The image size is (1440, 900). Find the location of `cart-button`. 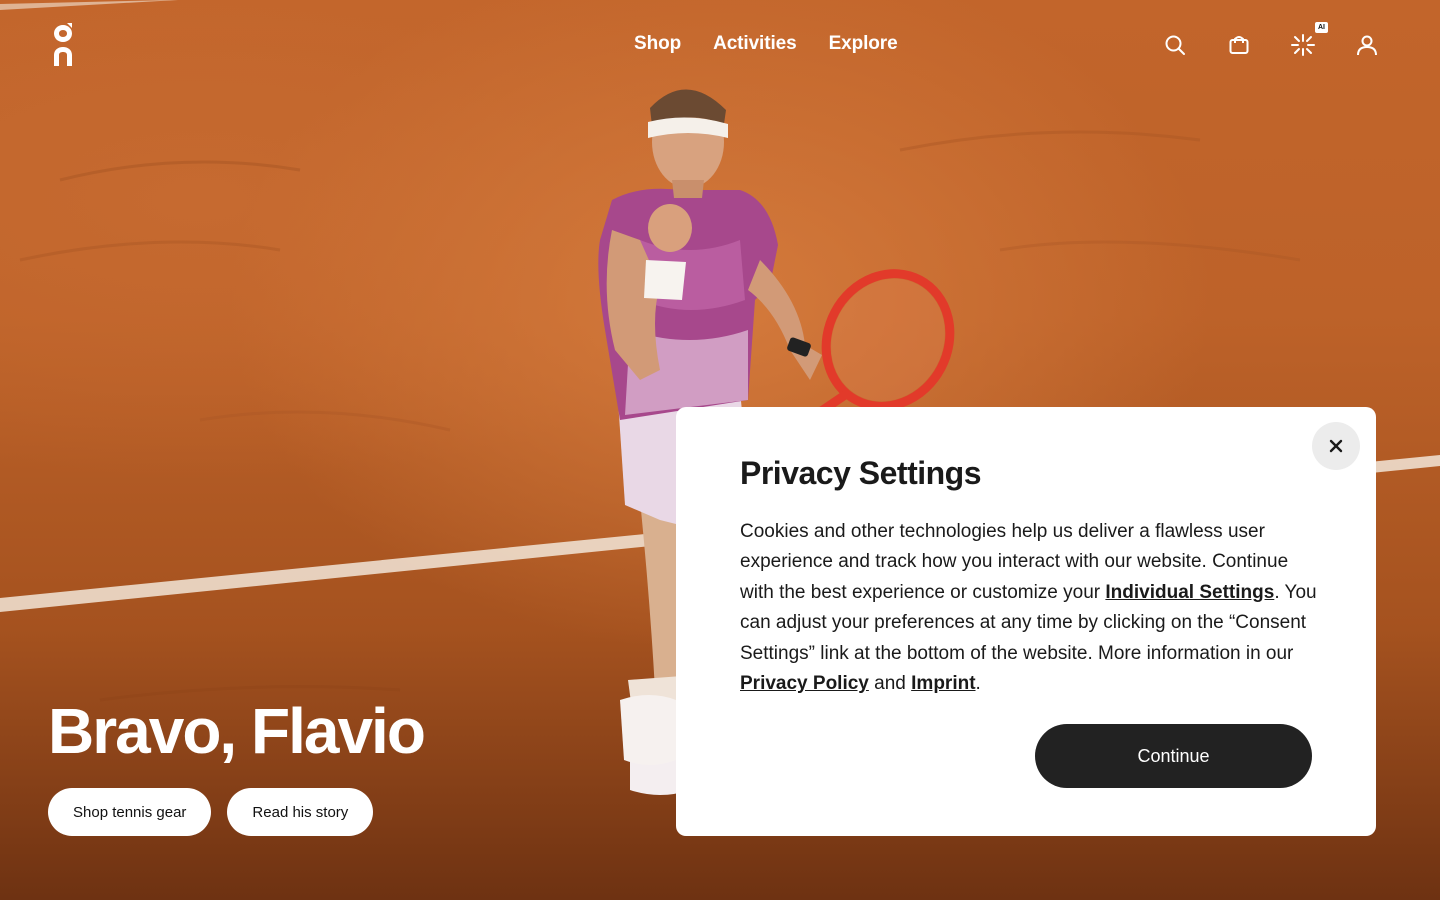

cart-button is located at coordinates (1239, 45).